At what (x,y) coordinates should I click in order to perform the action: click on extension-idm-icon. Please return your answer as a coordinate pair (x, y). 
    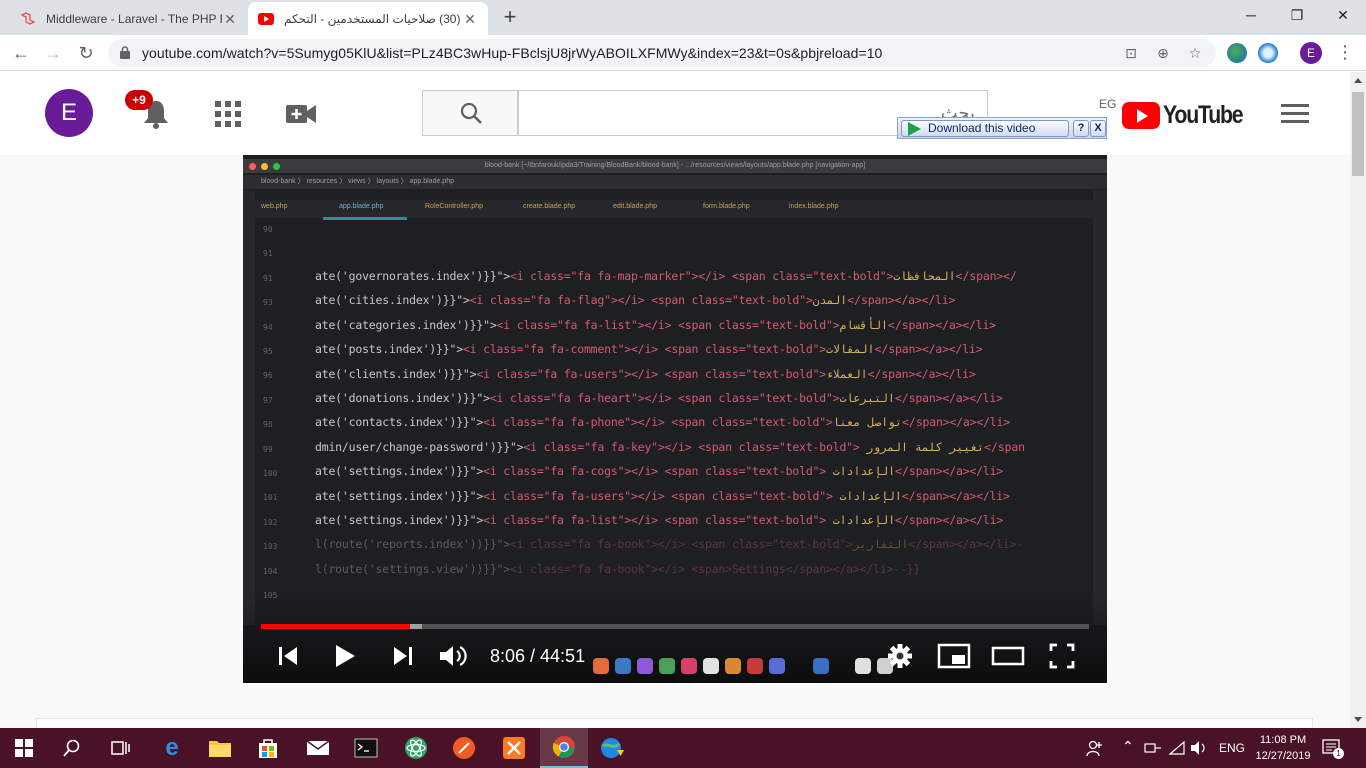
    Looking at the image, I should click on (1268, 53).